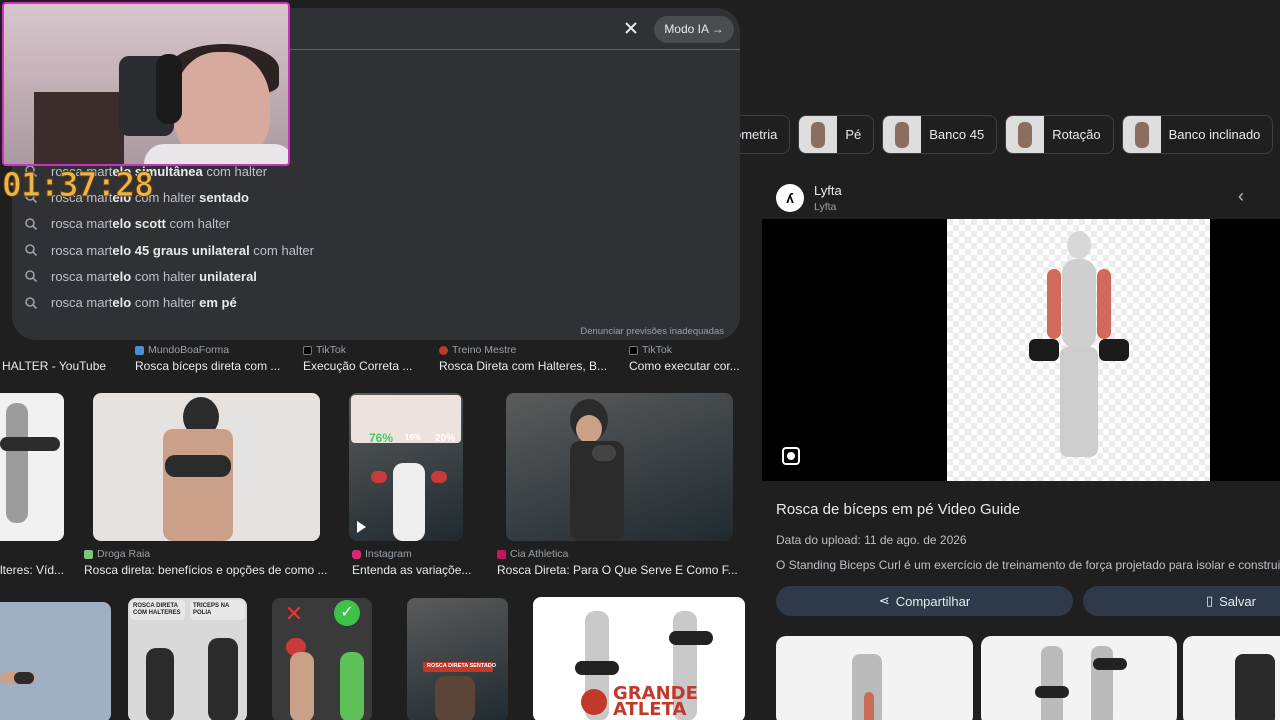  I want to click on thumb-tag-text: ROSCA DIRETA COM HALTERES, so click(157, 609).